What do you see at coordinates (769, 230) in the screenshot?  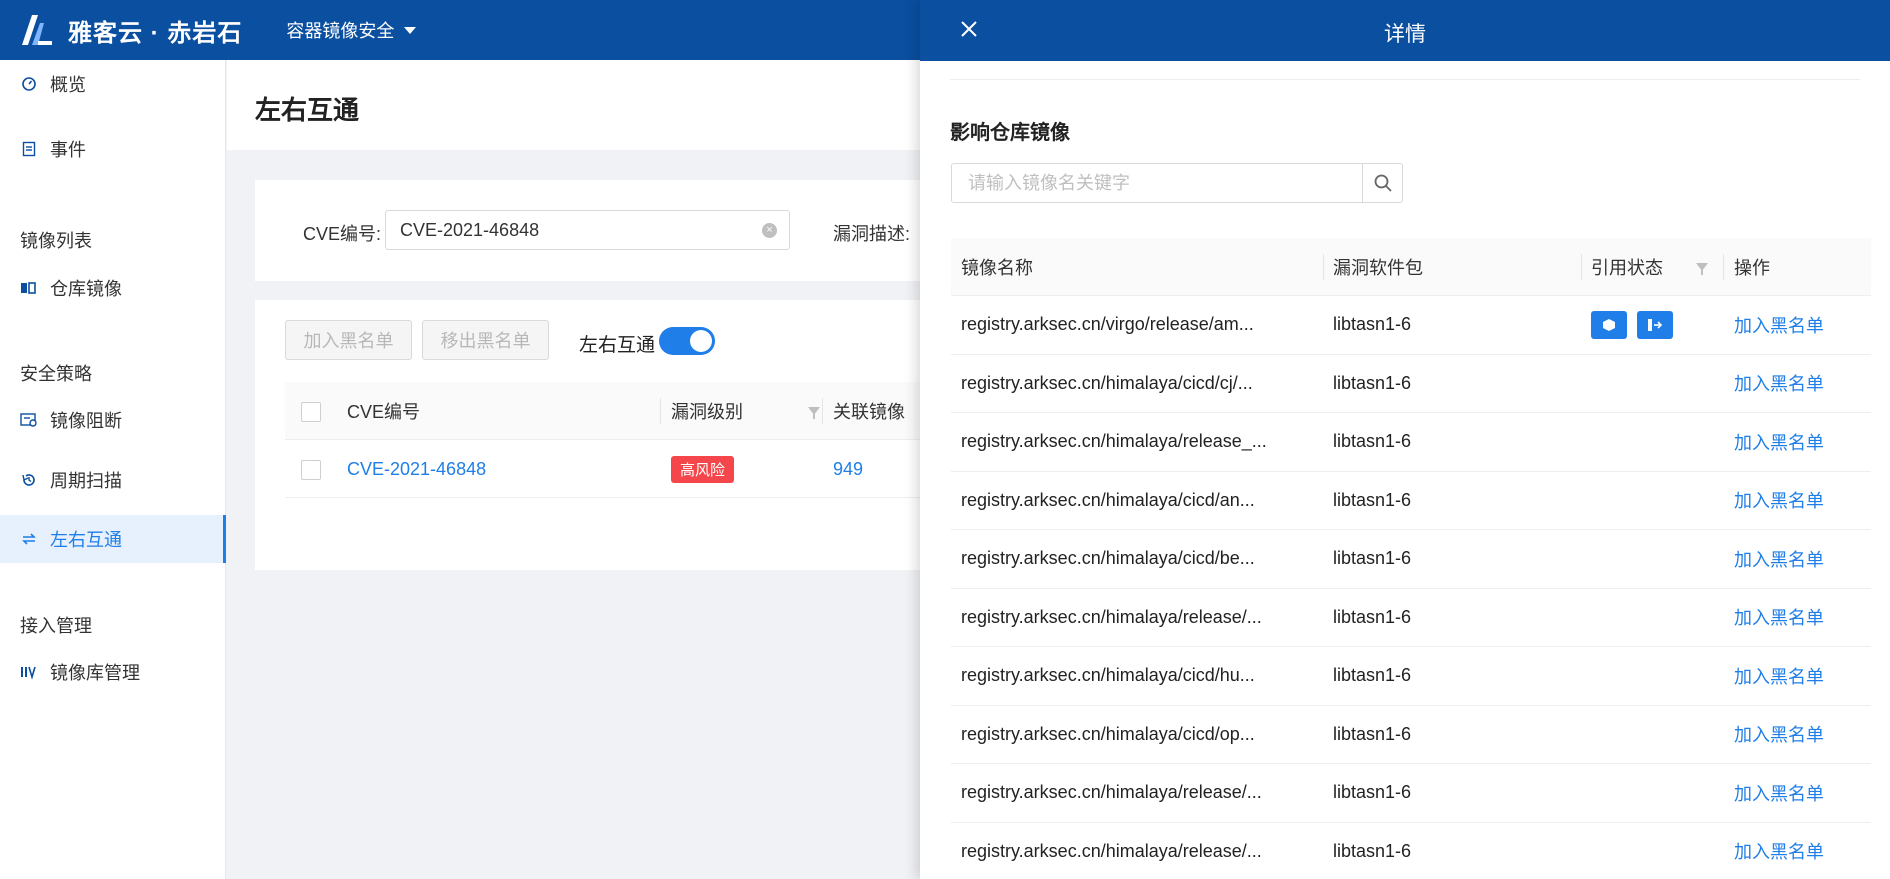 I see `clear-icon: ×` at bounding box center [769, 230].